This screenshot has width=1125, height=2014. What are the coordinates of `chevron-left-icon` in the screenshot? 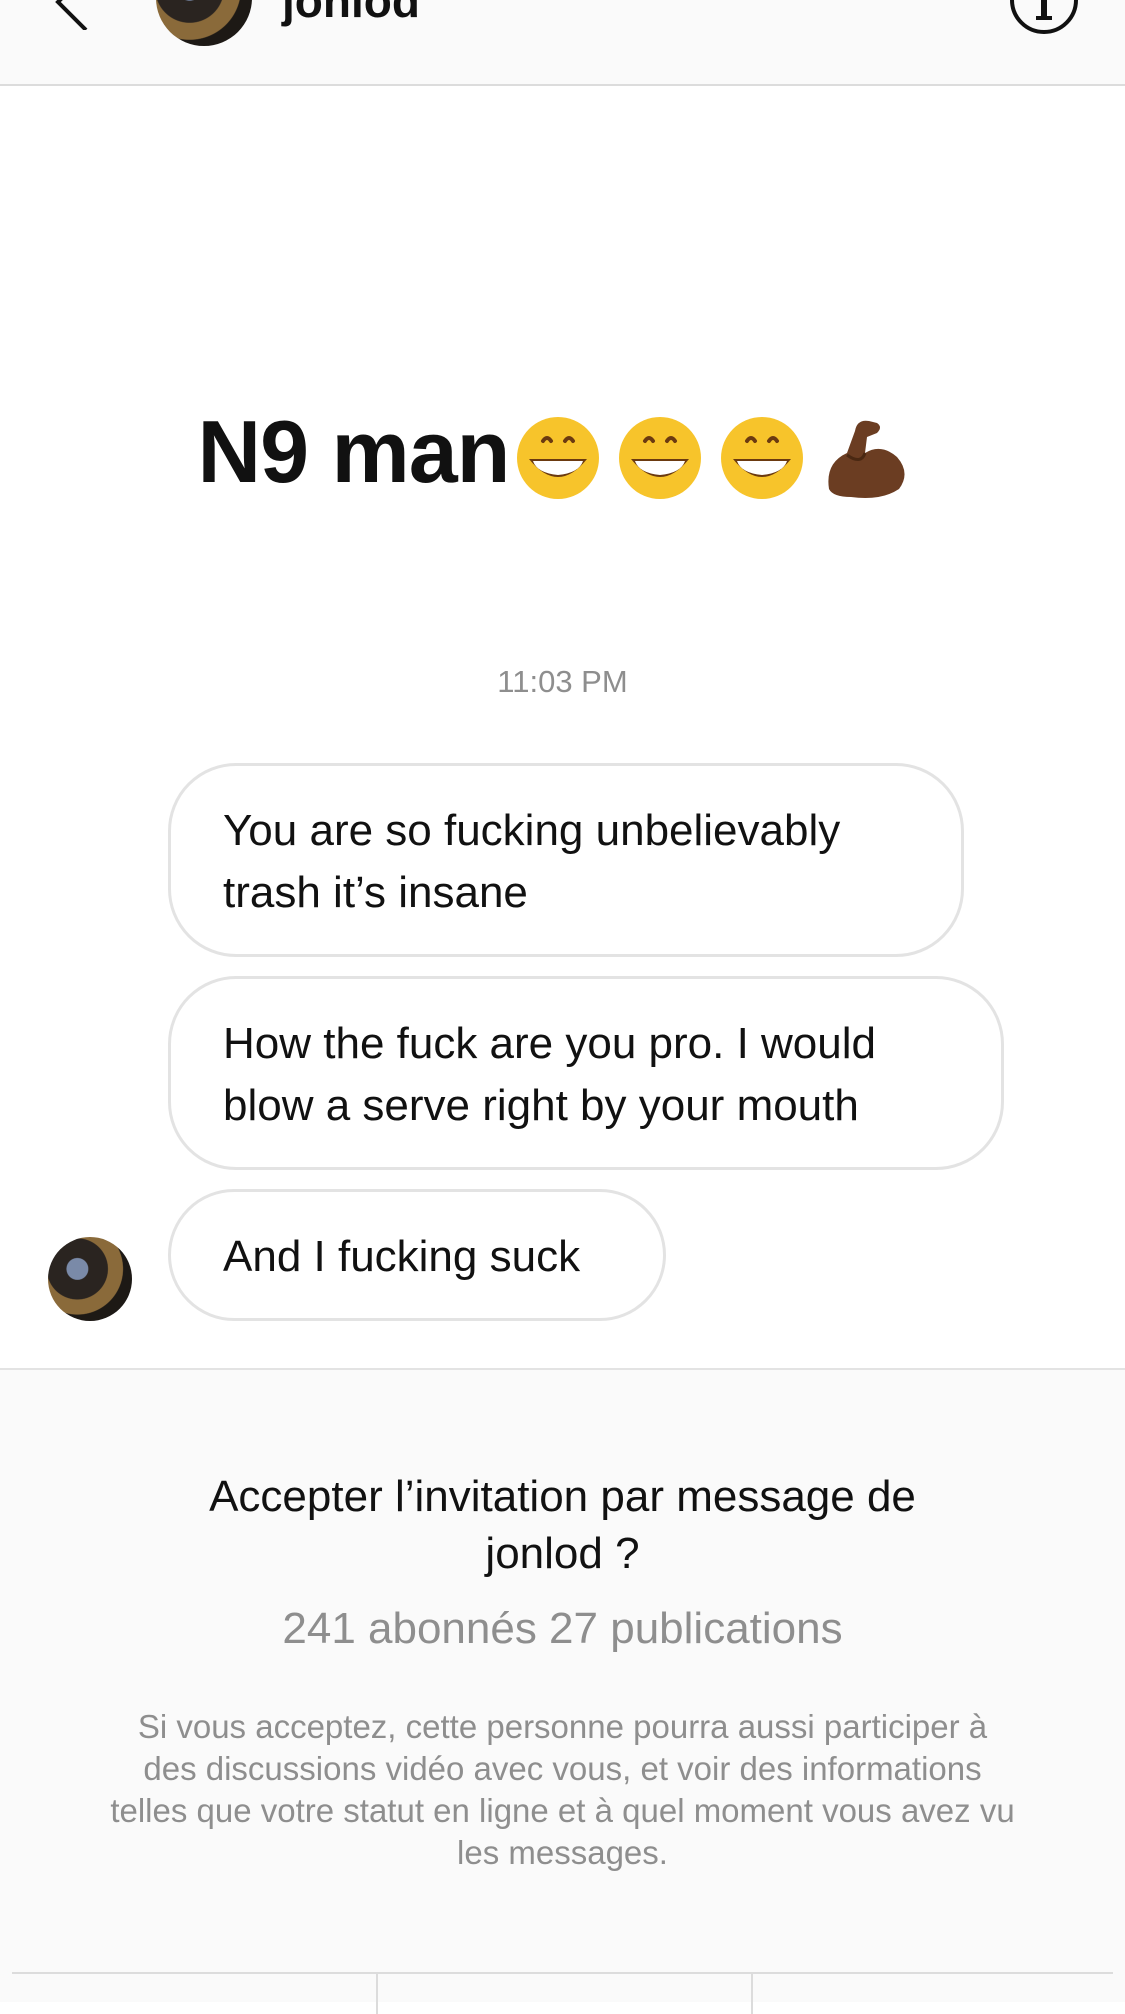 It's located at (71, 16).